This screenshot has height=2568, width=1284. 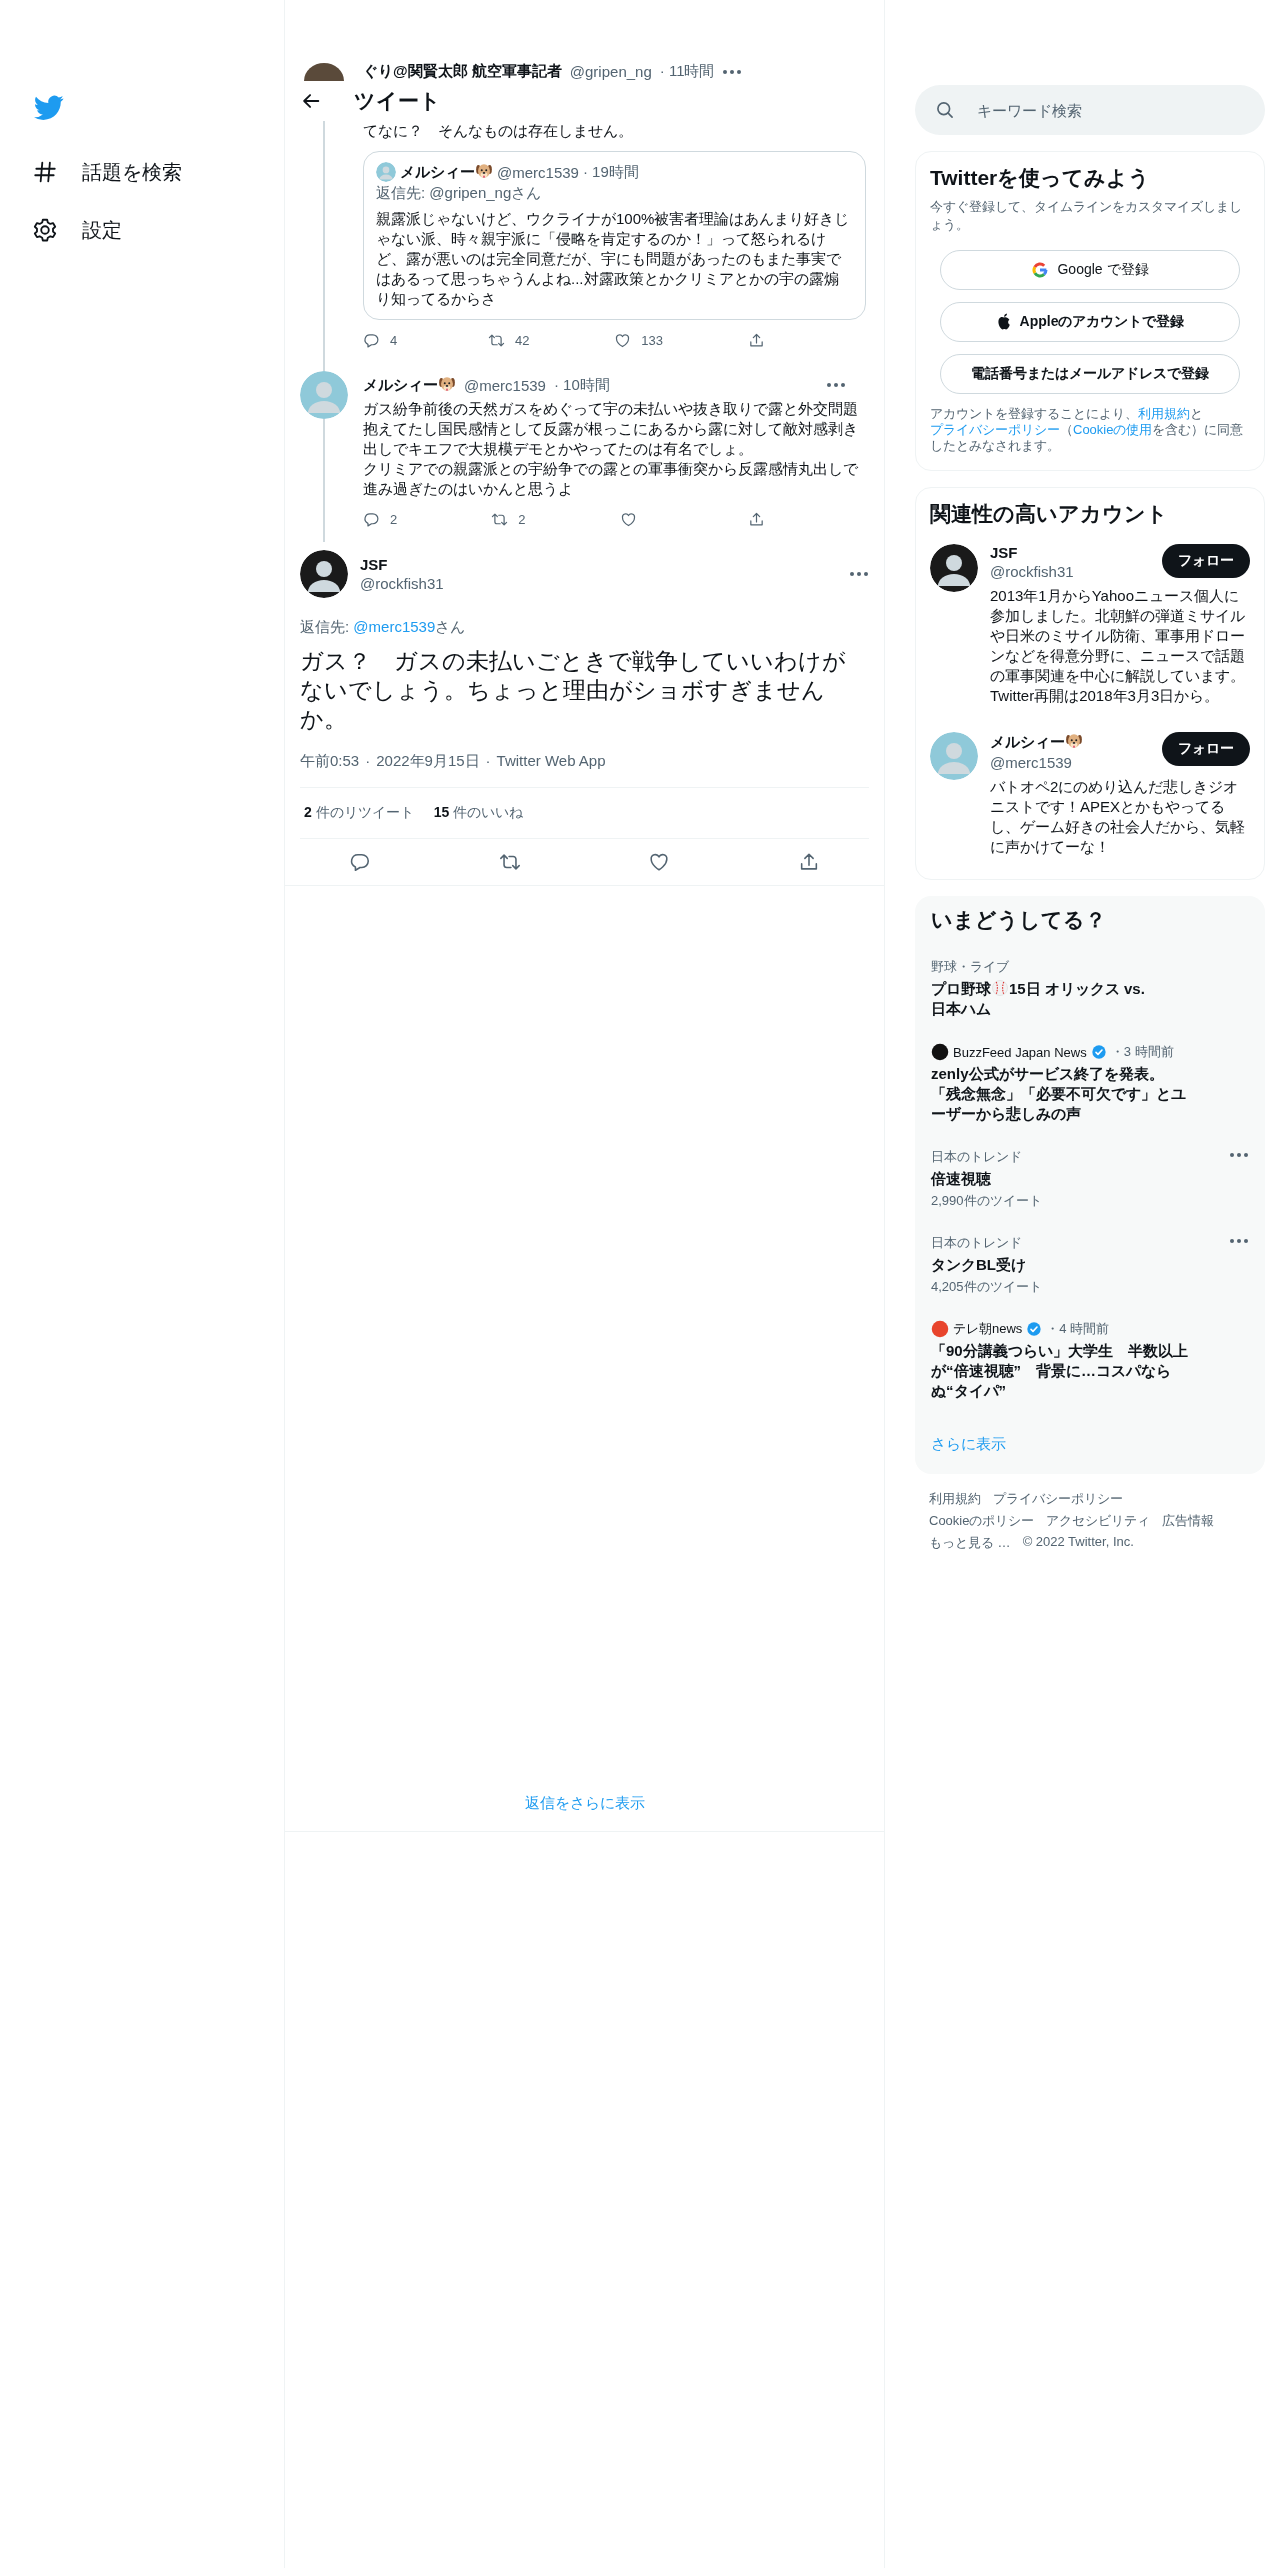 What do you see at coordinates (45, 230) in the screenshot?
I see `settings-icon` at bounding box center [45, 230].